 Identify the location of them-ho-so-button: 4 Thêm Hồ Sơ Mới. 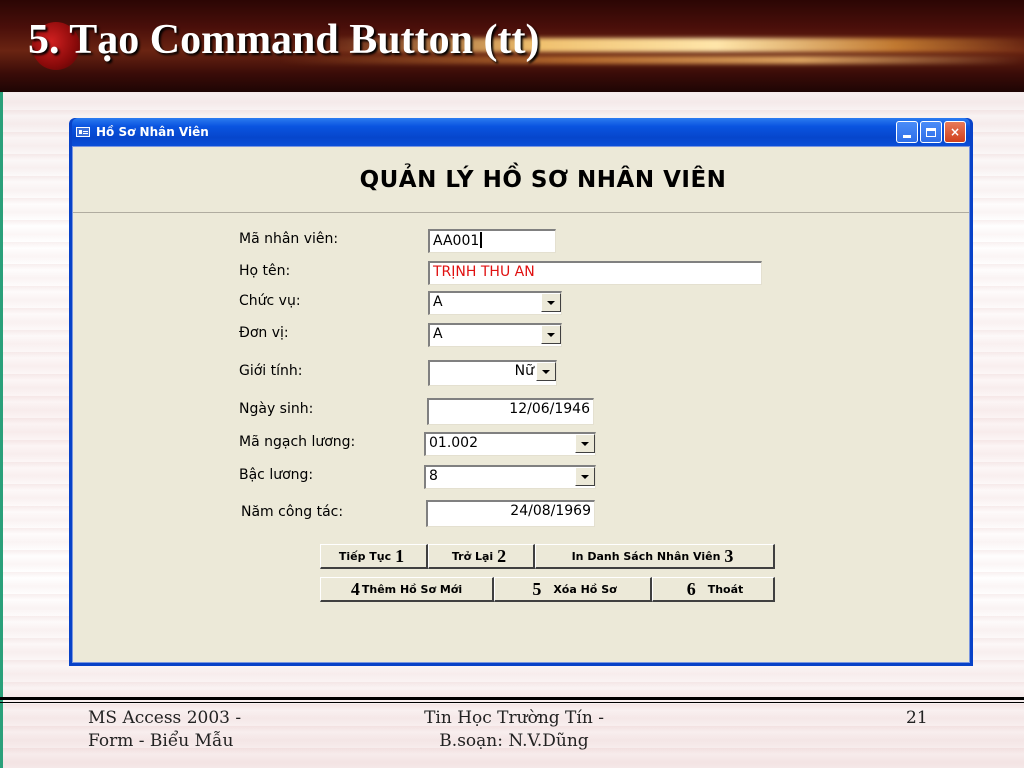
(407, 589).